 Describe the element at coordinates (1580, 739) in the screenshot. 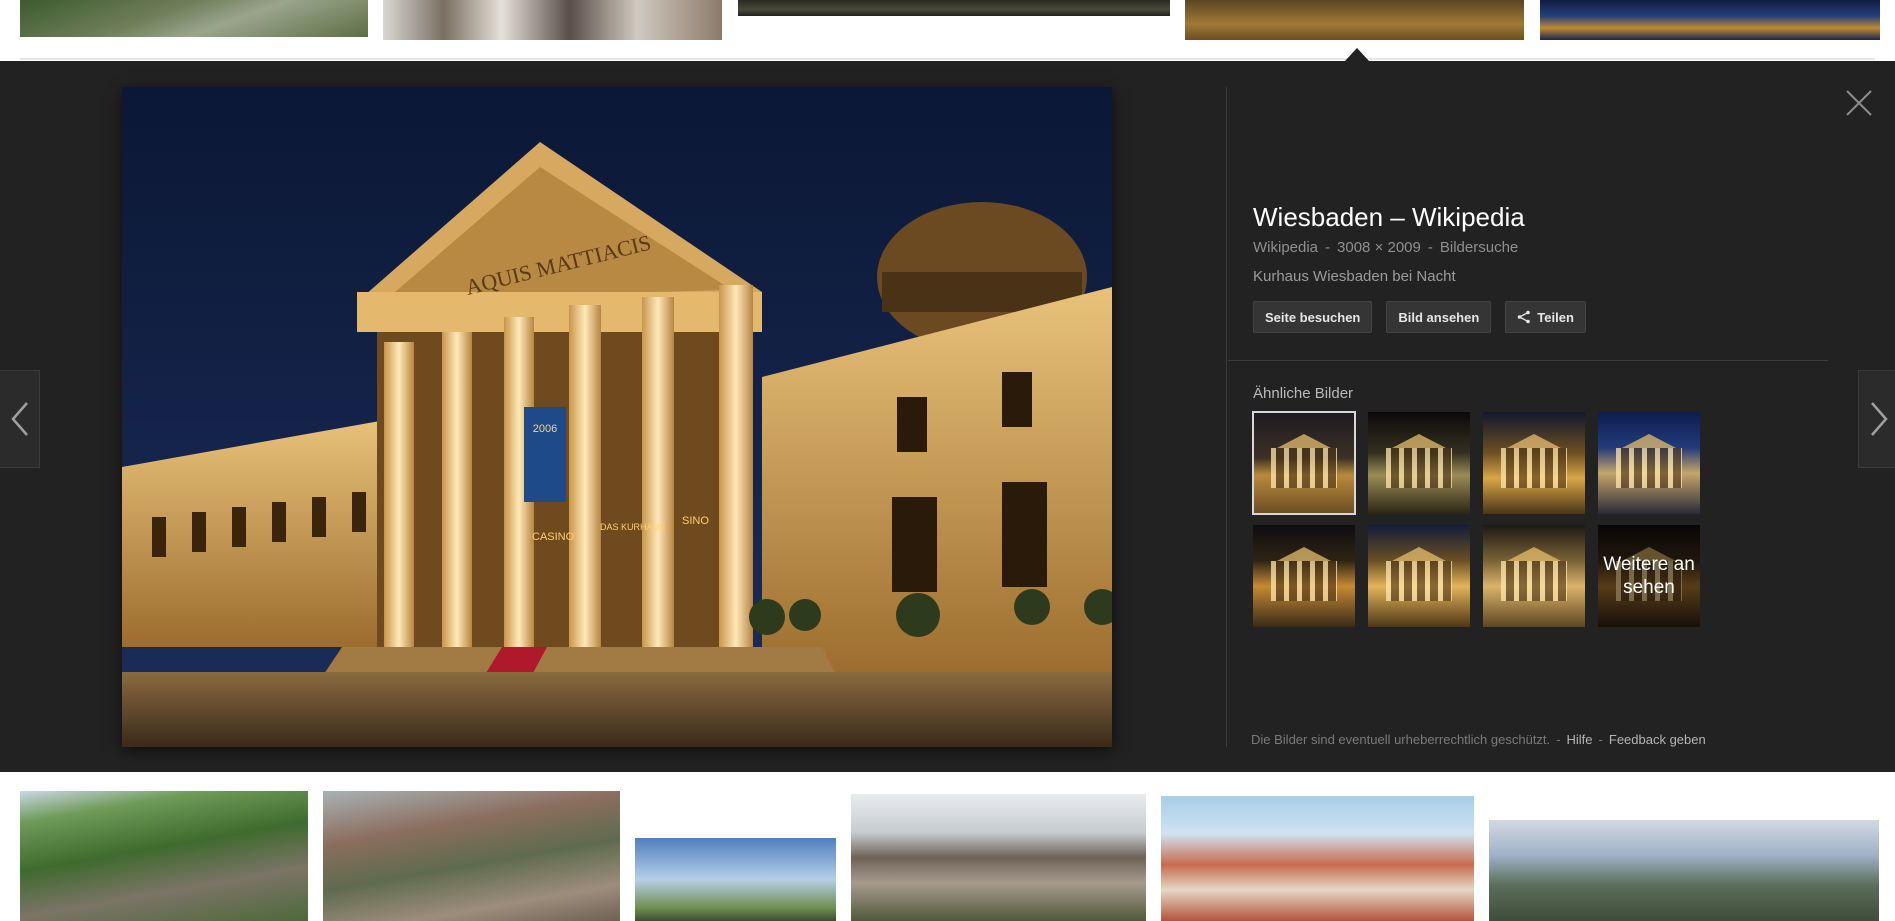

I see `help-link: Hilfe` at that location.